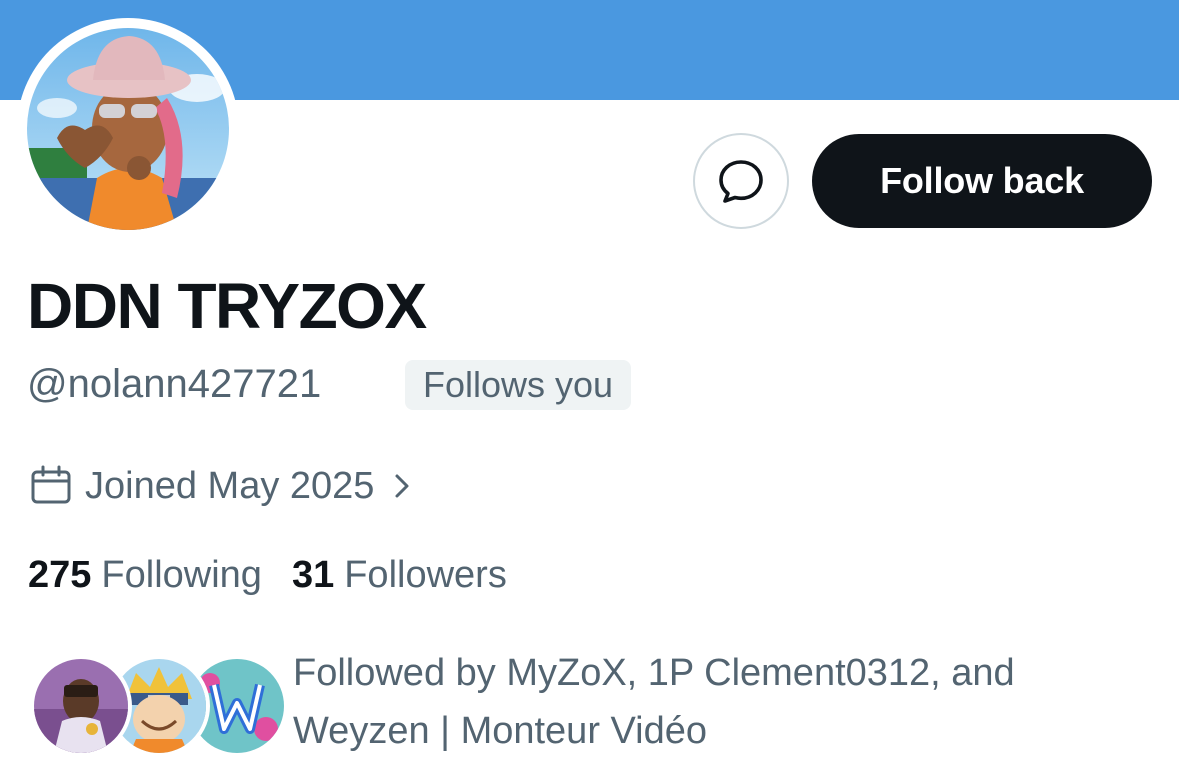  Describe the element at coordinates (402, 486) in the screenshot. I see `chevron-right-icon` at that location.